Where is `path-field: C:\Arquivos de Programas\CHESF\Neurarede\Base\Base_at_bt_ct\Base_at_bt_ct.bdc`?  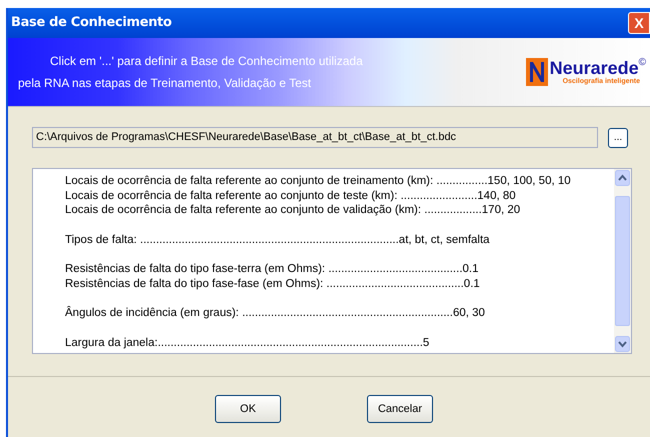 path-field: C:\Arquivos de Programas\CHESF\Neurarede\Base\Base_at_bt_ct\Base_at_bt_ct.bdc is located at coordinates (315, 137).